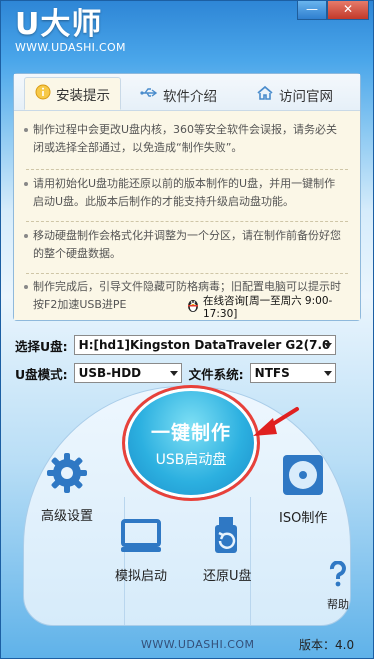 This screenshot has height=659, width=374. What do you see at coordinates (59, 24) in the screenshot?
I see `brand-name: U大师` at bounding box center [59, 24].